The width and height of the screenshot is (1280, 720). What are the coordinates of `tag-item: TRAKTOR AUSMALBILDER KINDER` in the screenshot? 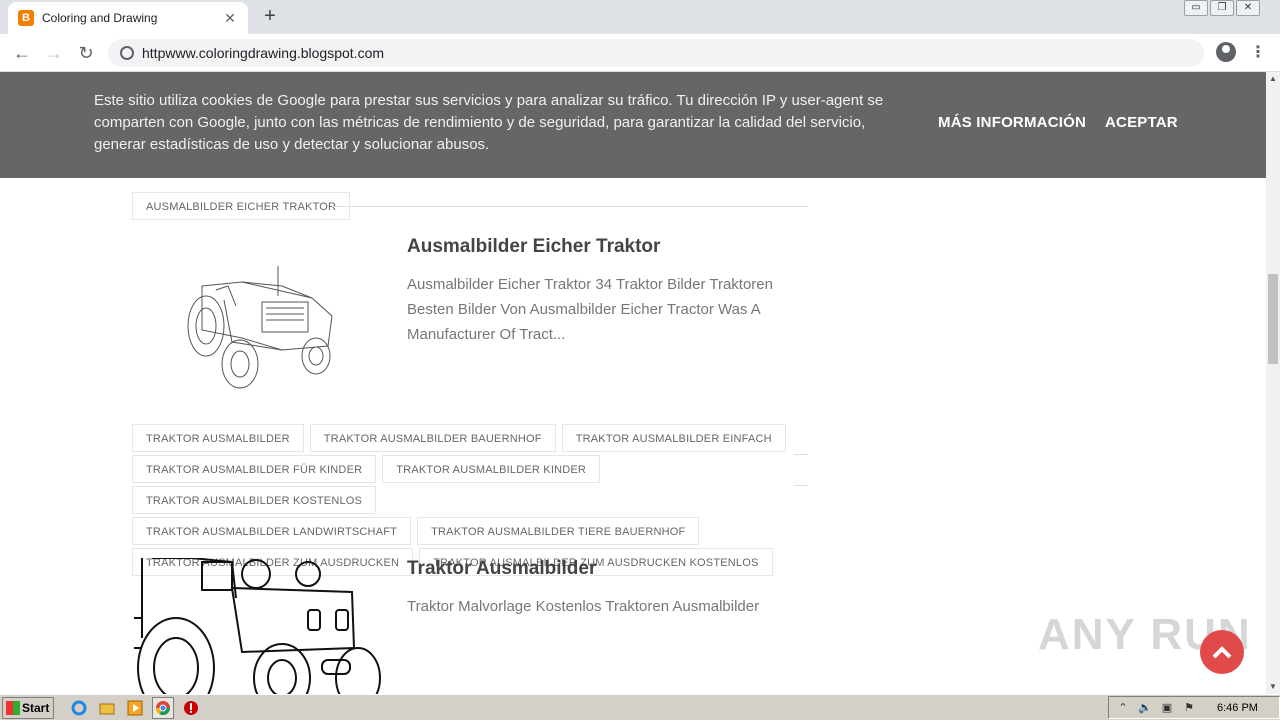 It's located at (491, 469).